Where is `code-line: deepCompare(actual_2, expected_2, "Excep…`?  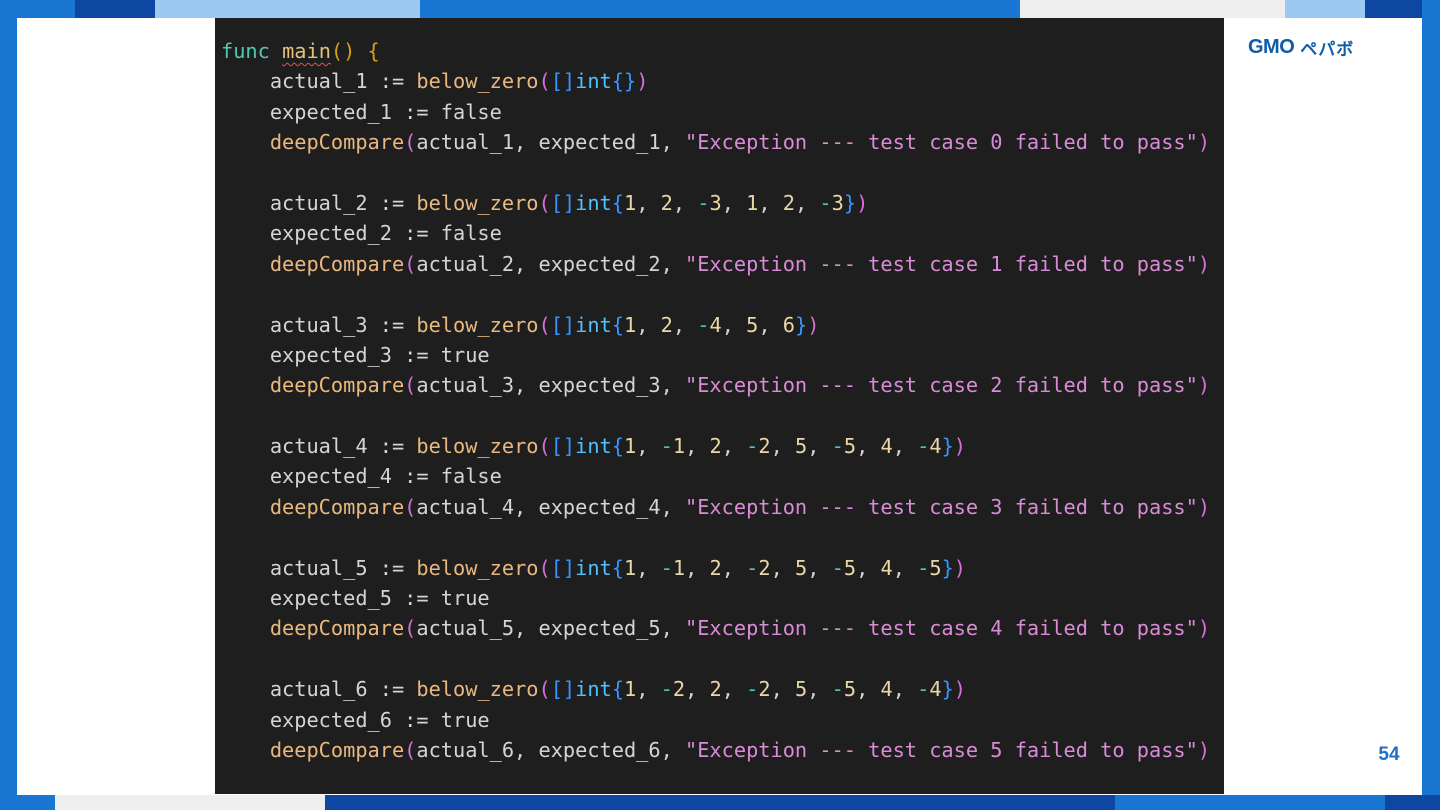 code-line: deepCompare(actual_2, expected_2, "Excep… is located at coordinates (715, 264).